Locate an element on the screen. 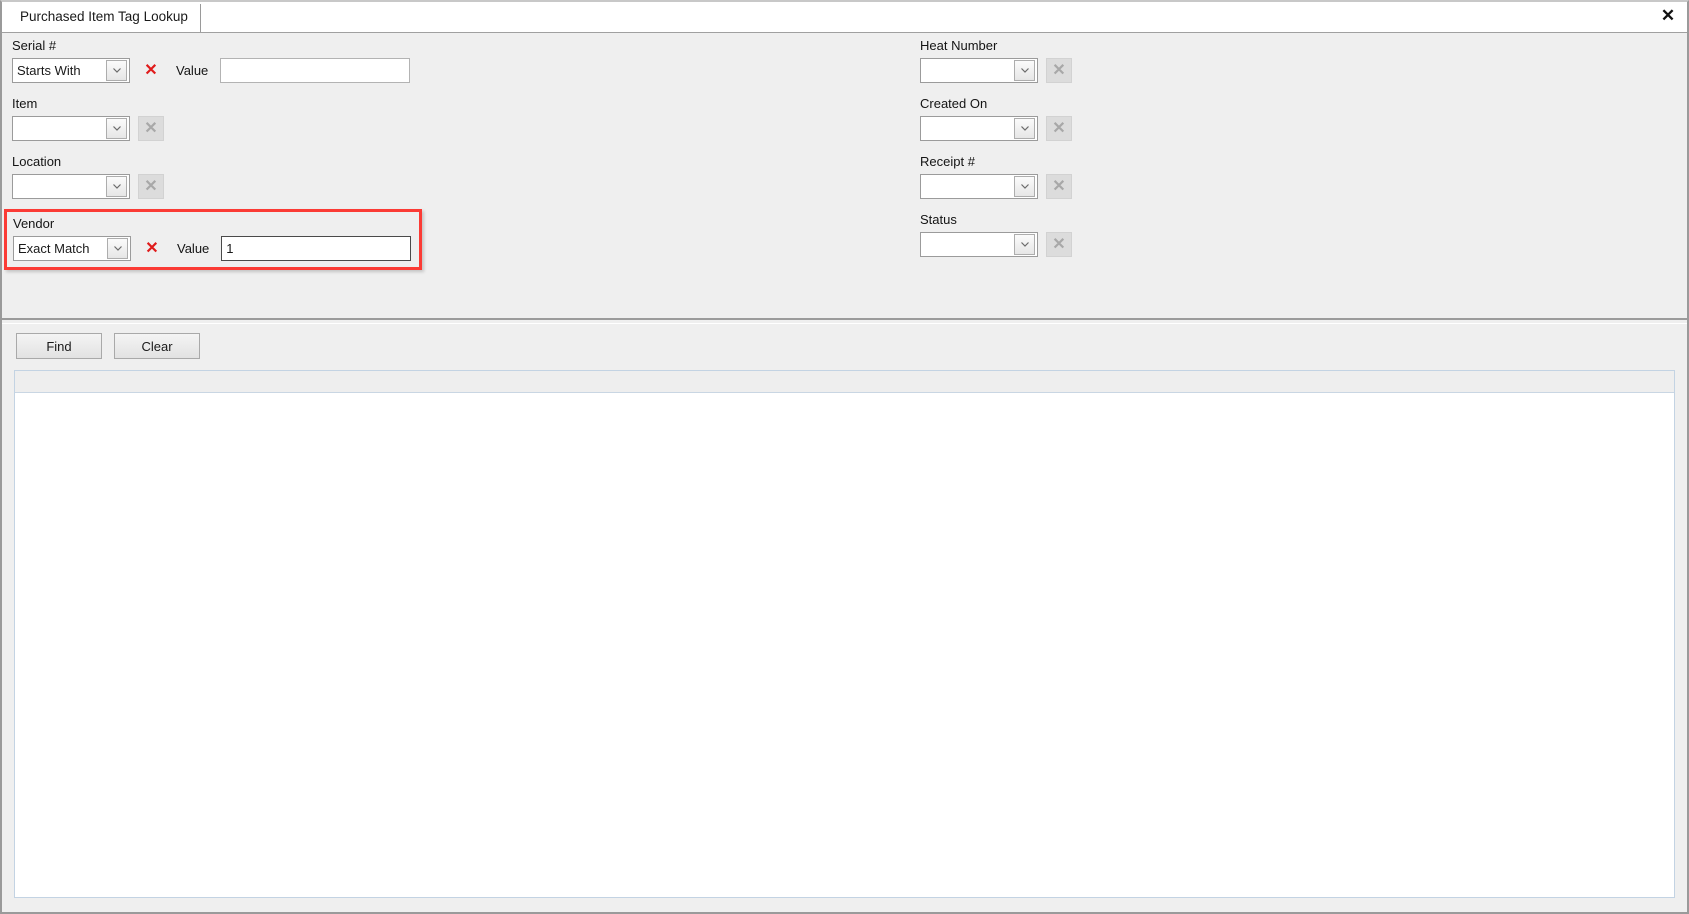 Image resolution: width=1689 pixels, height=914 pixels. field-group-item: Item ✕ is located at coordinates (88, 118).